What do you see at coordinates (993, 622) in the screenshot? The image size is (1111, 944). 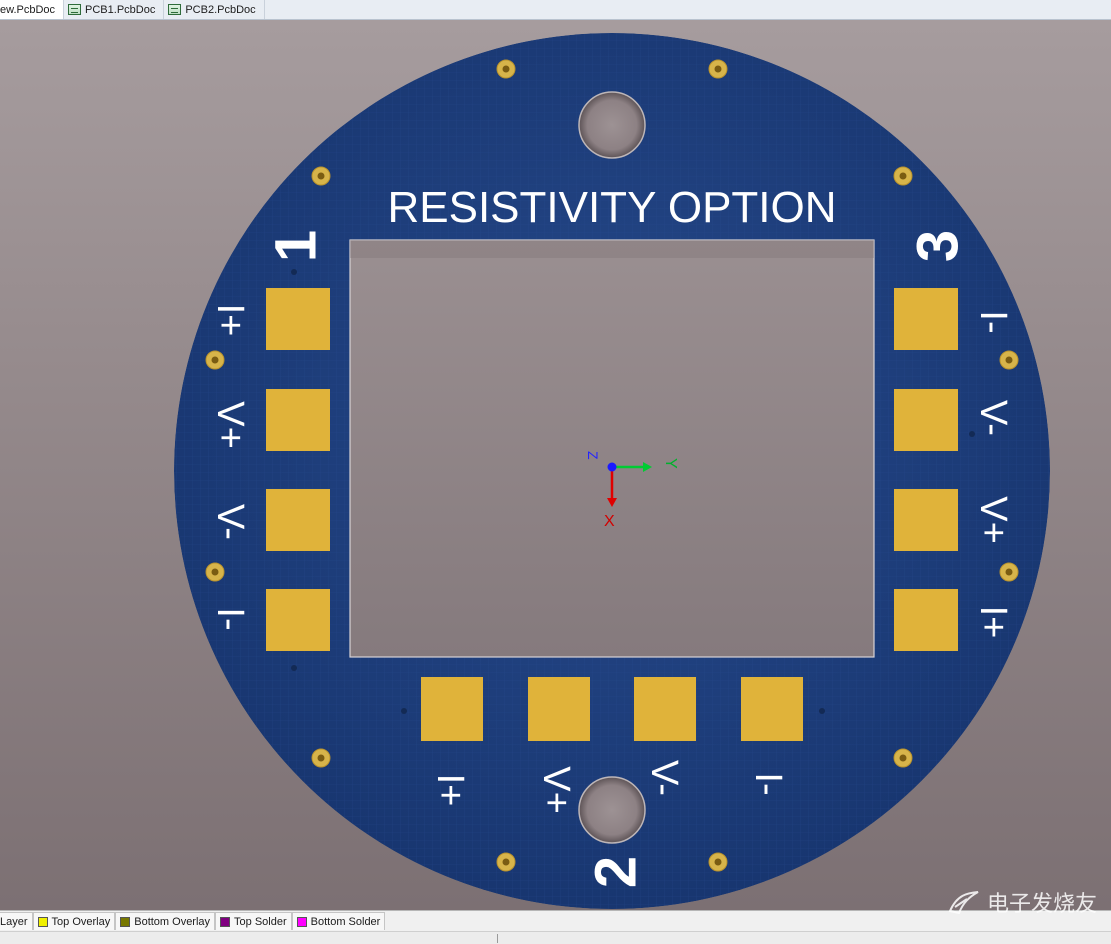 I see `right-pin-label: I+` at bounding box center [993, 622].